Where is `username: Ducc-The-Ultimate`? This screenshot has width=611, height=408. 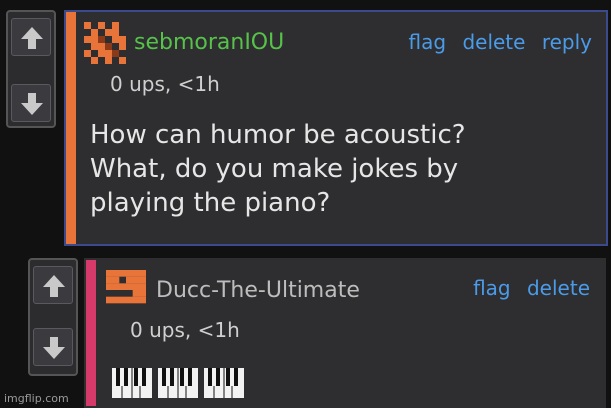
username: Ducc-The-Ultimate is located at coordinates (258, 290).